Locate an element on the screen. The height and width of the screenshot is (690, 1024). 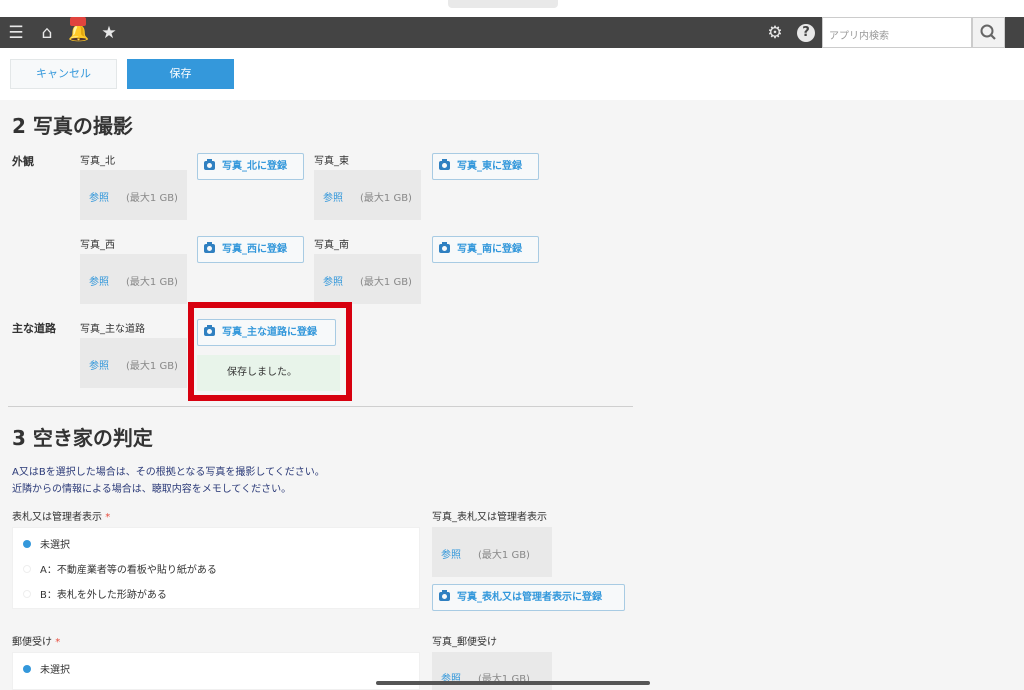
radio-option: A：不動産業者等の看板や貼り紙がある is located at coordinates (120, 568).